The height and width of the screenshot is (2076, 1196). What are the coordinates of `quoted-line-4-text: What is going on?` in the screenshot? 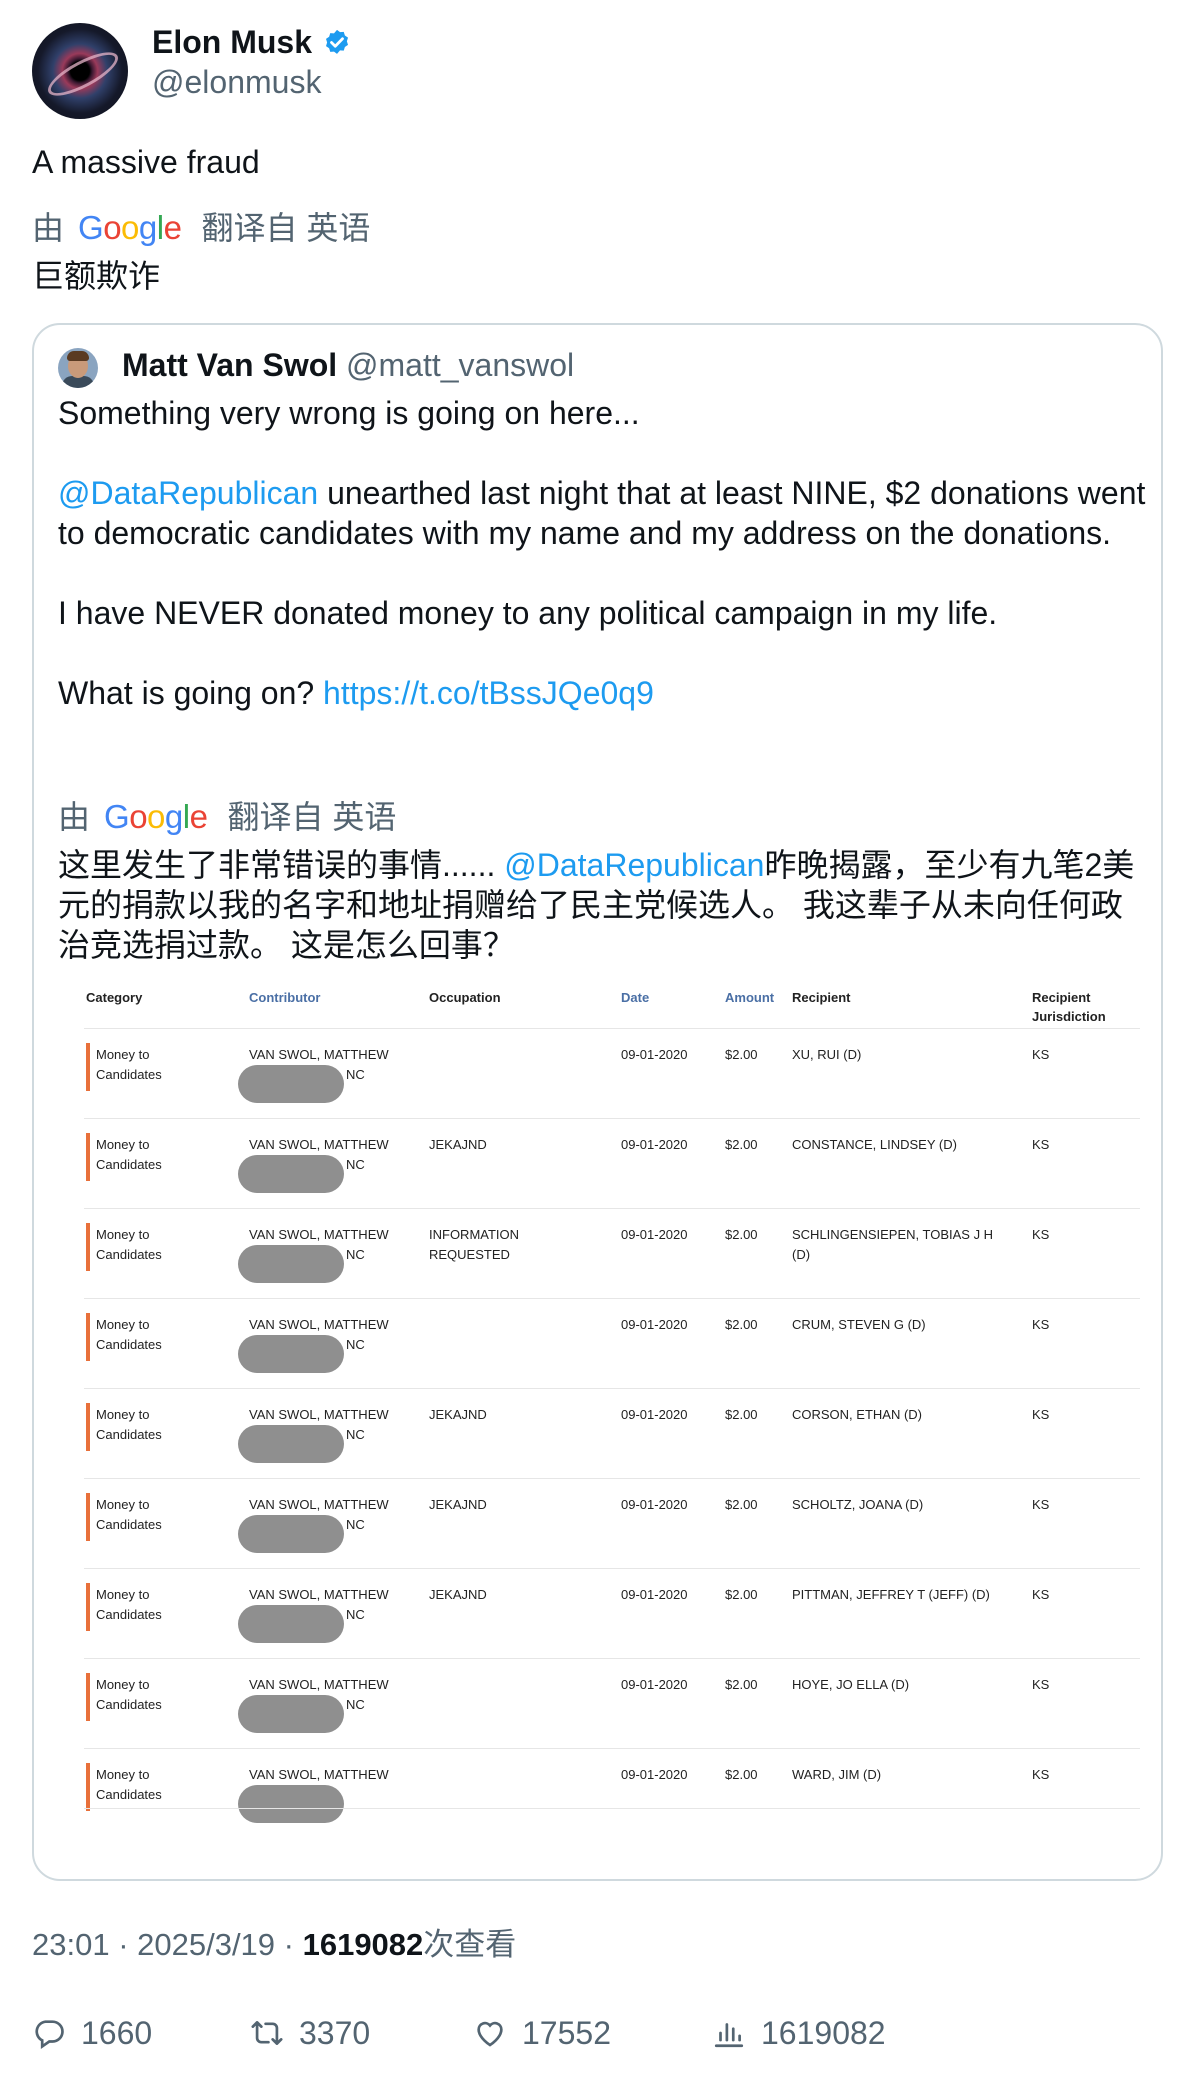 It's located at (191, 693).